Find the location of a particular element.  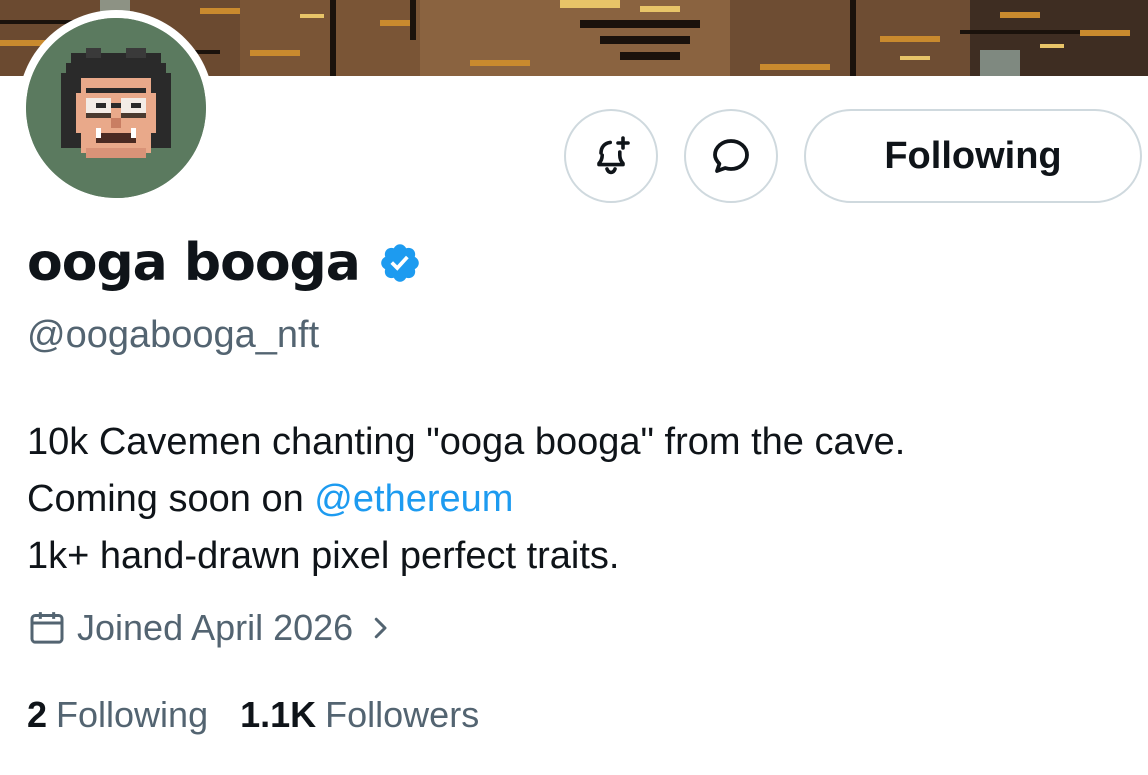

display-name-row: ooga booga is located at coordinates (224, 263).